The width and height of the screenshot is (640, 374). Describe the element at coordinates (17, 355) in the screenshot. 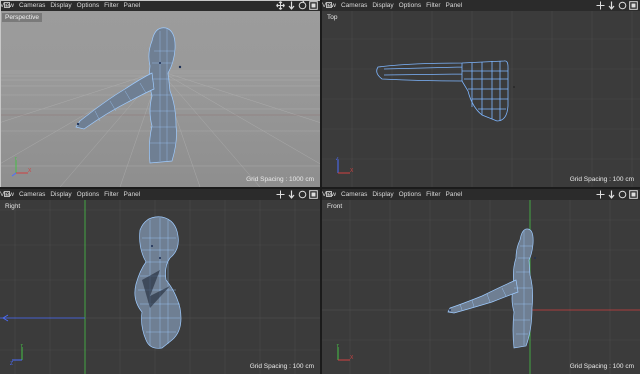

I see `axis-gizmo: Y Z` at that location.